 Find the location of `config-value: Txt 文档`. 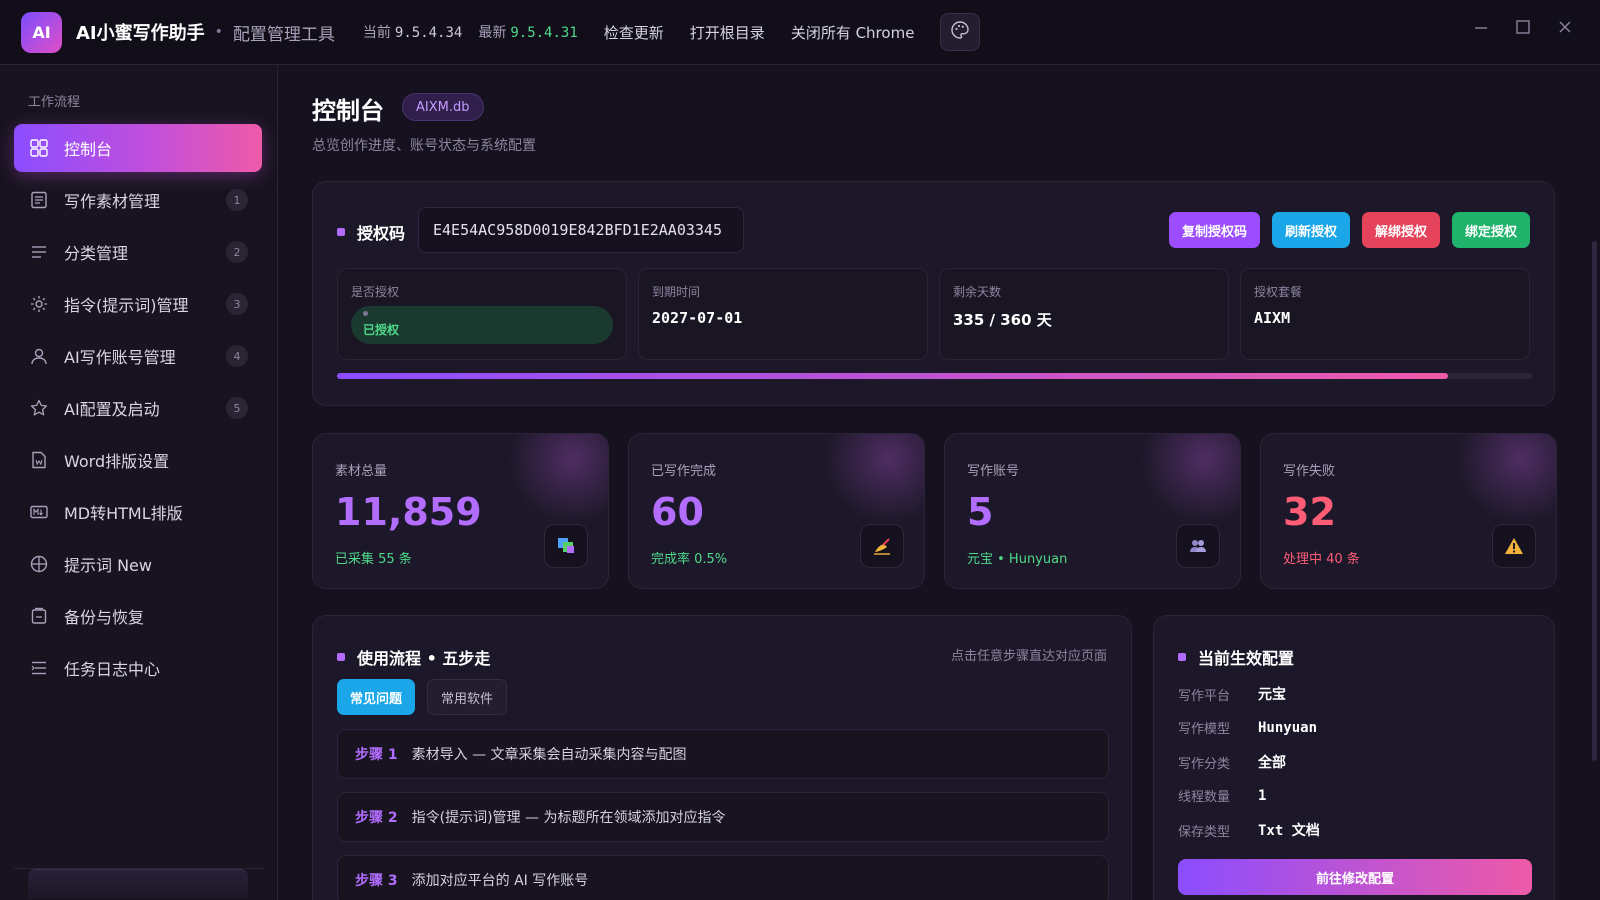

config-value: Txt 文档 is located at coordinates (1289, 831).